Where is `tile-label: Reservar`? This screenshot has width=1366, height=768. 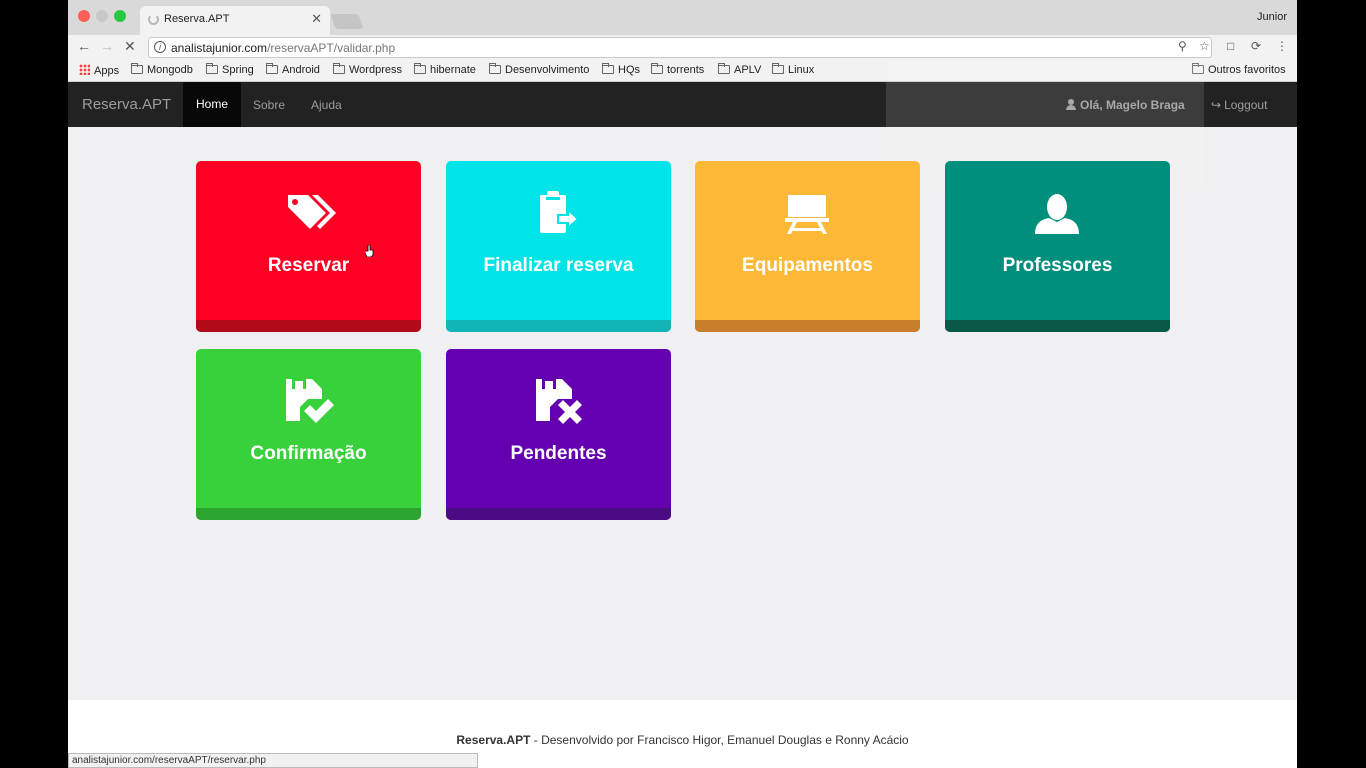
tile-label: Reservar is located at coordinates (308, 265).